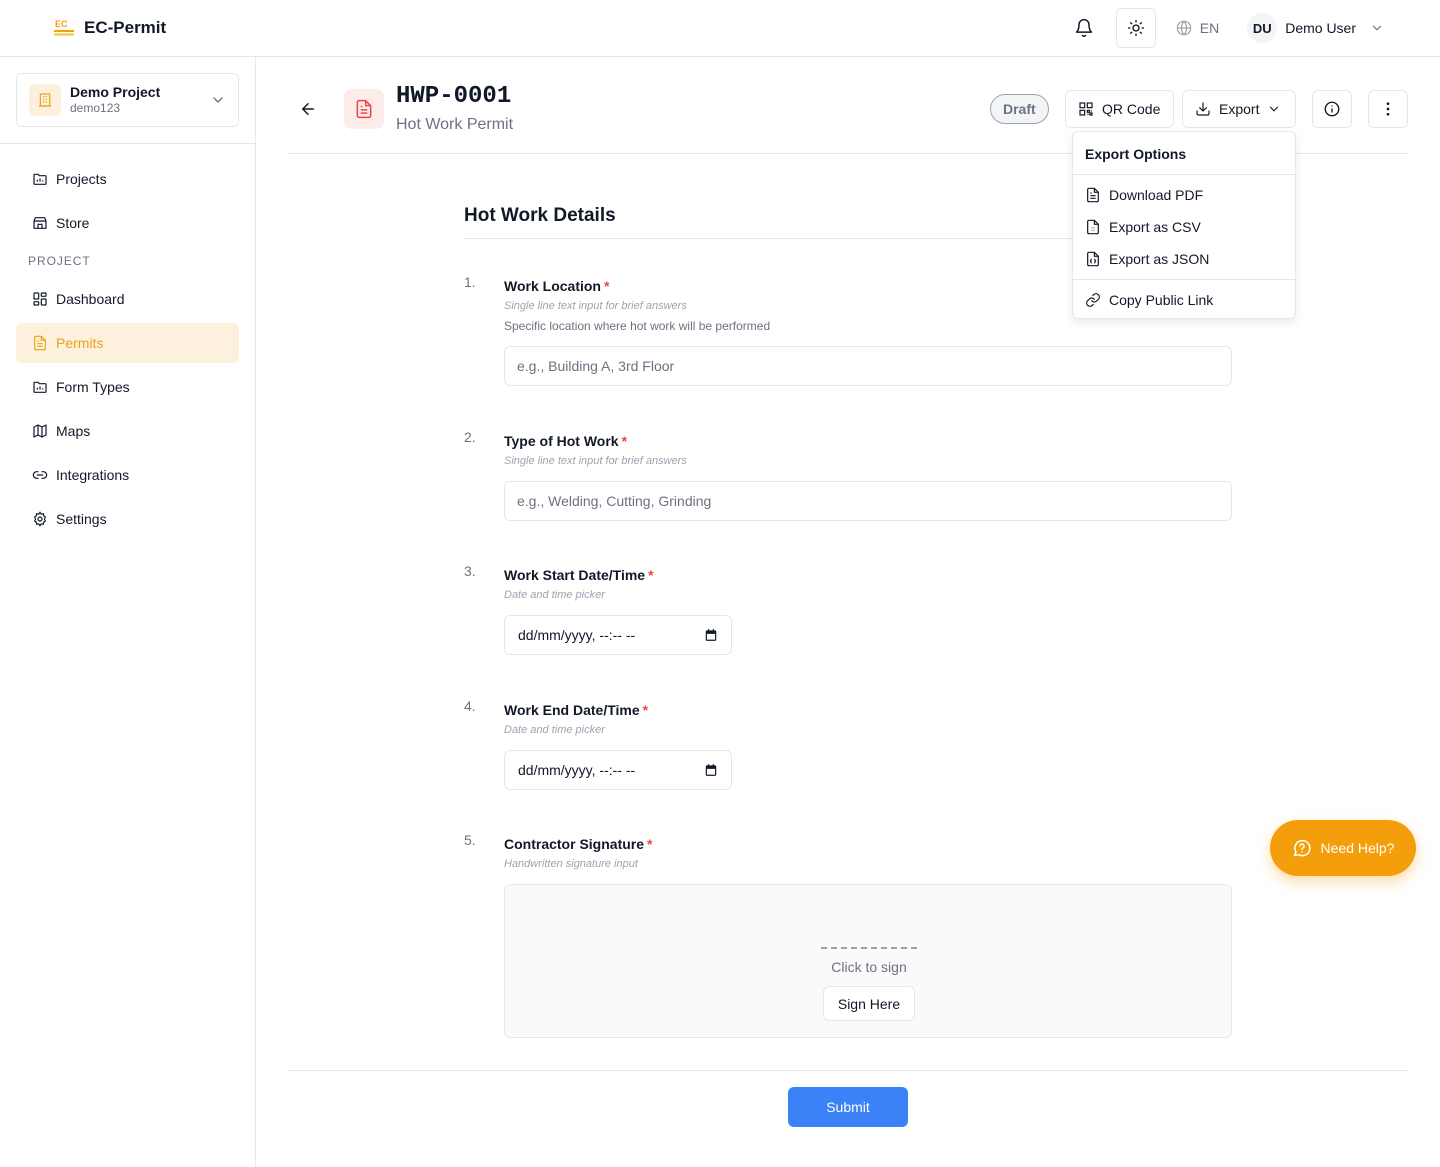  I want to click on form-section-title: Hot Work Details, so click(540, 215).